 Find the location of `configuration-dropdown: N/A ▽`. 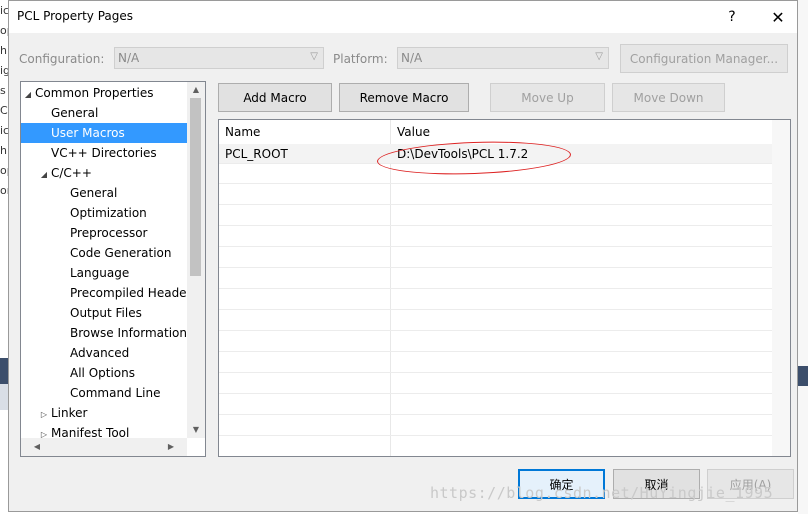

configuration-dropdown: N/A ▽ is located at coordinates (219, 58).